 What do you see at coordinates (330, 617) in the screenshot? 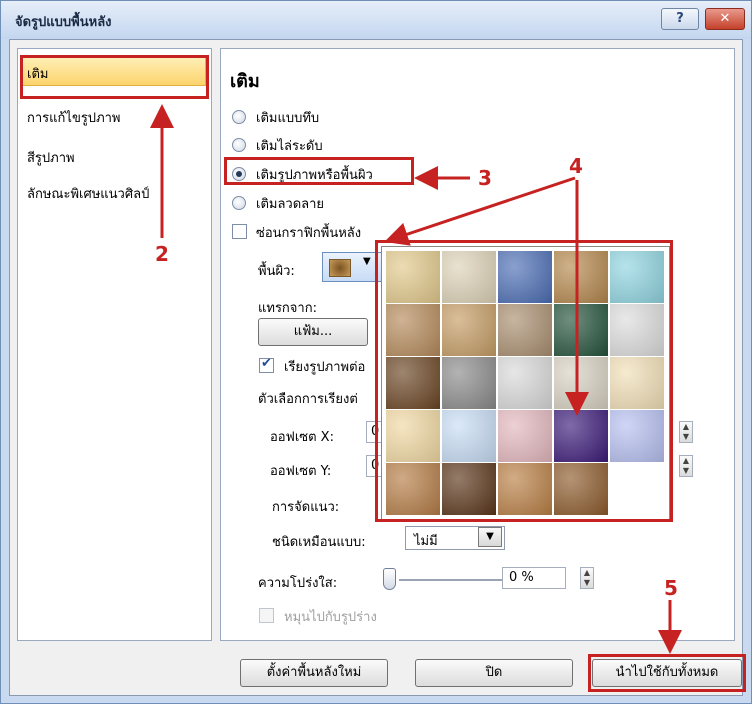
I see `rotate-with-shape-label: หมุนไปกับรูปร่าง` at bounding box center [330, 617].